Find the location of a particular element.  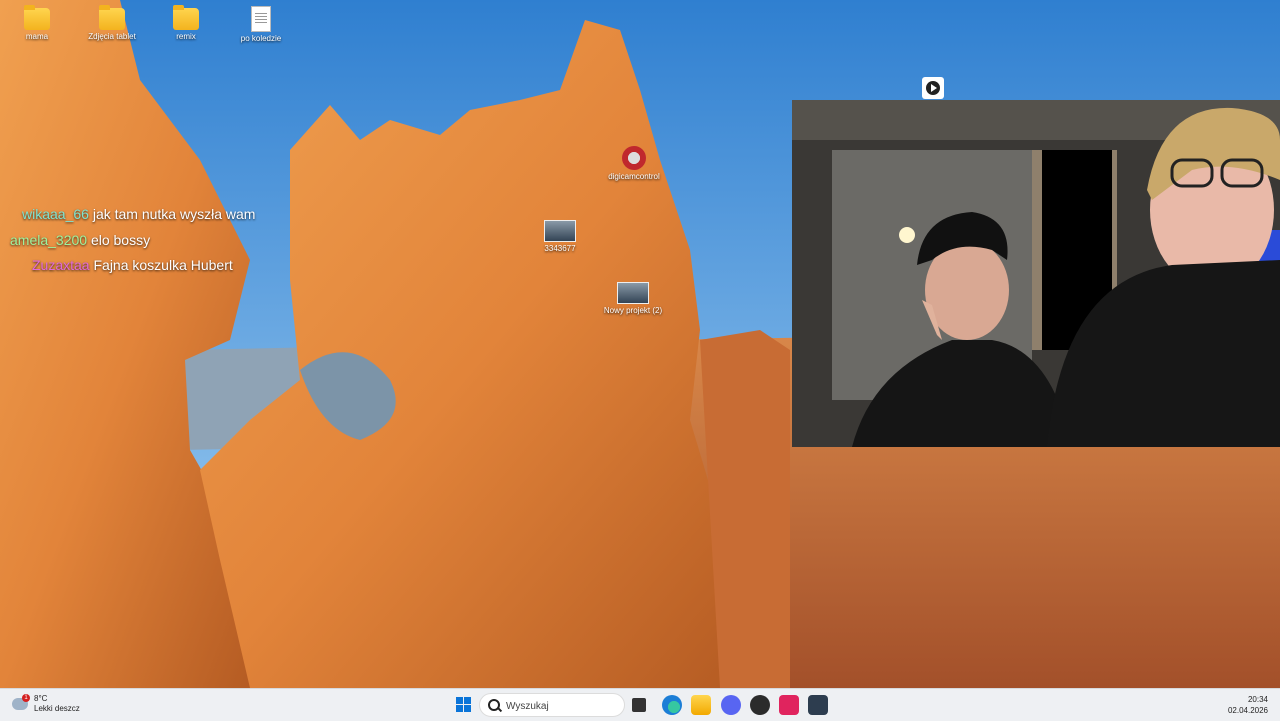

desktop-icon-label: remix is located at coordinates (186, 36).